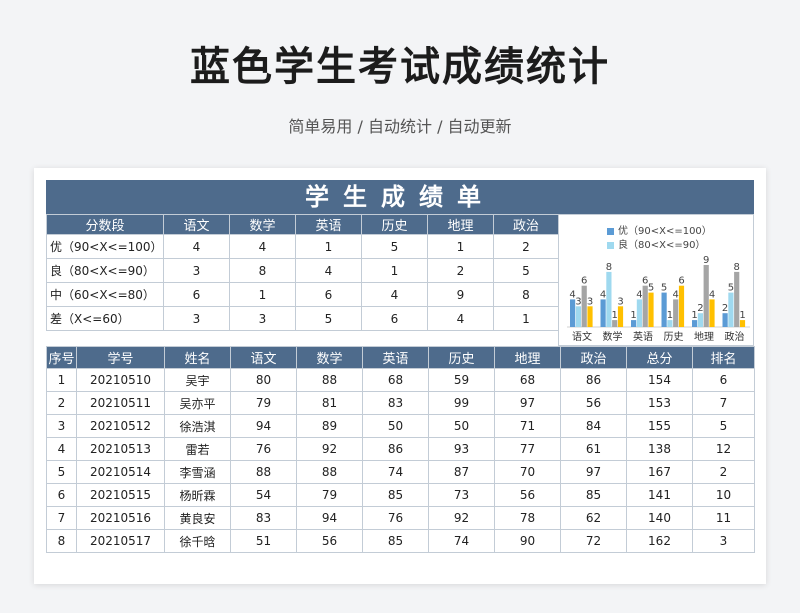 This screenshot has width=800, height=613. Describe the element at coordinates (723, 357) in the screenshot. I see `column-header: 排名` at that location.